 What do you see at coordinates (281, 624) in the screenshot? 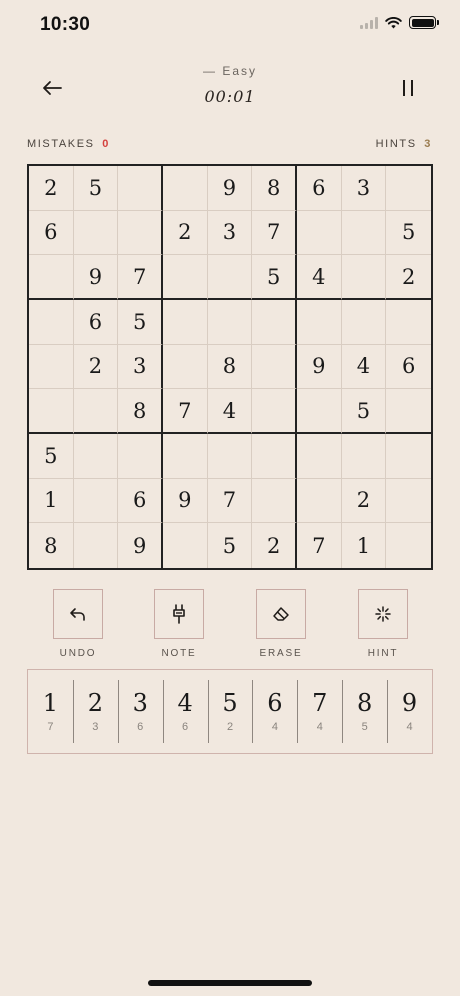
I see `erase-button: ERASE` at bounding box center [281, 624].